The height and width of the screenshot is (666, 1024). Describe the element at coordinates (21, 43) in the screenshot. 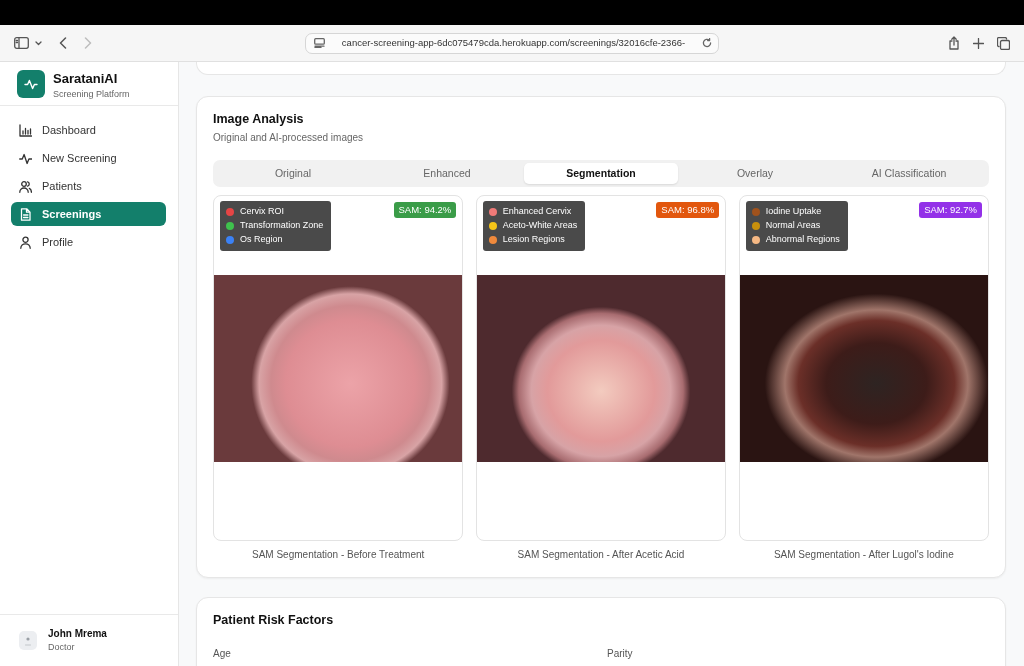

I see `sidebar-toggle-icon` at that location.